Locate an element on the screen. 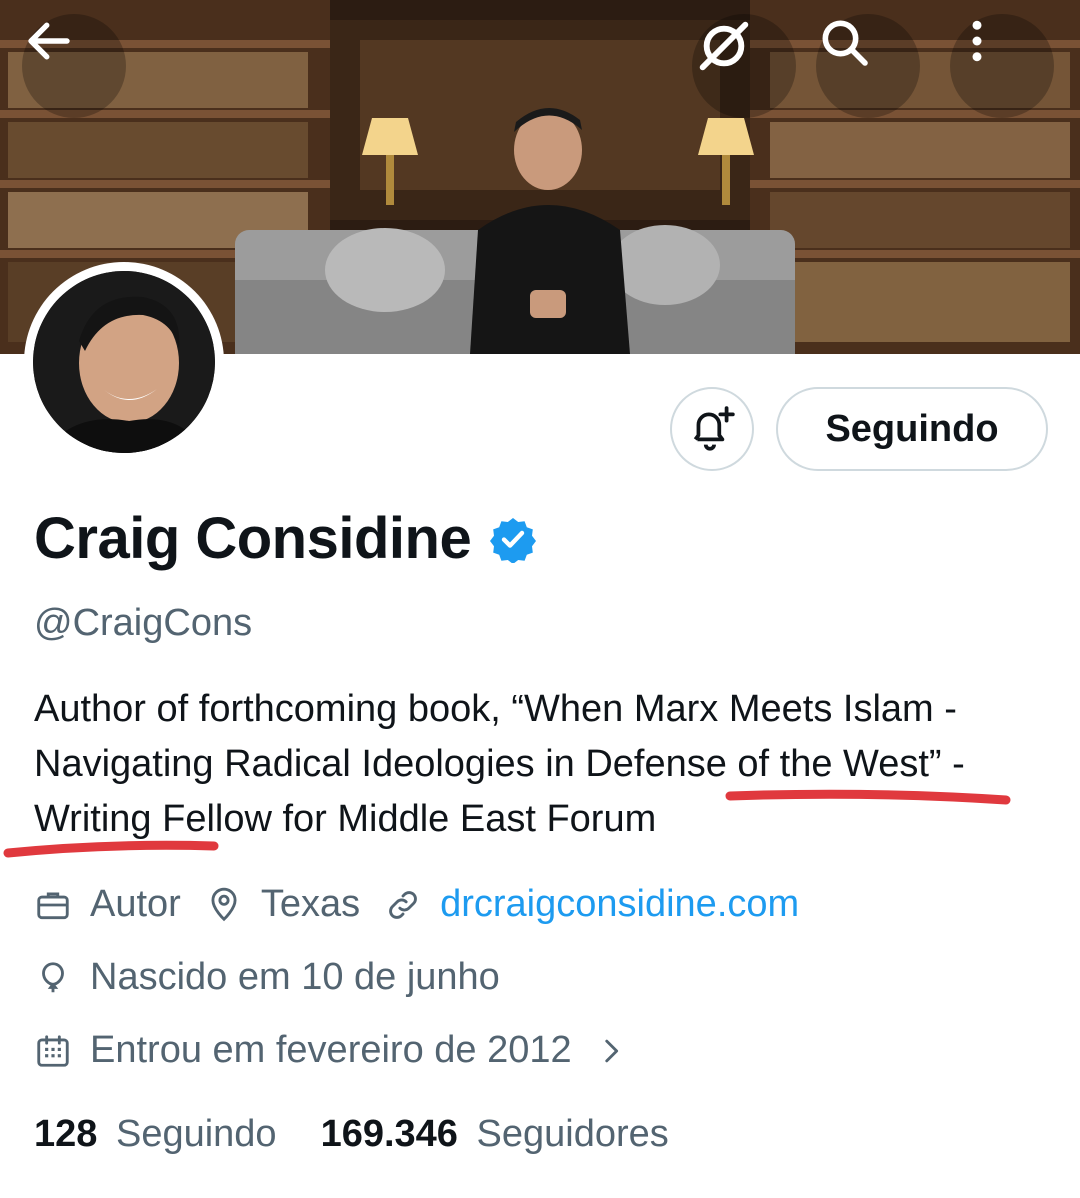 This screenshot has height=1198, width=1080. followers-count: 169.346 is located at coordinates (389, 1134).